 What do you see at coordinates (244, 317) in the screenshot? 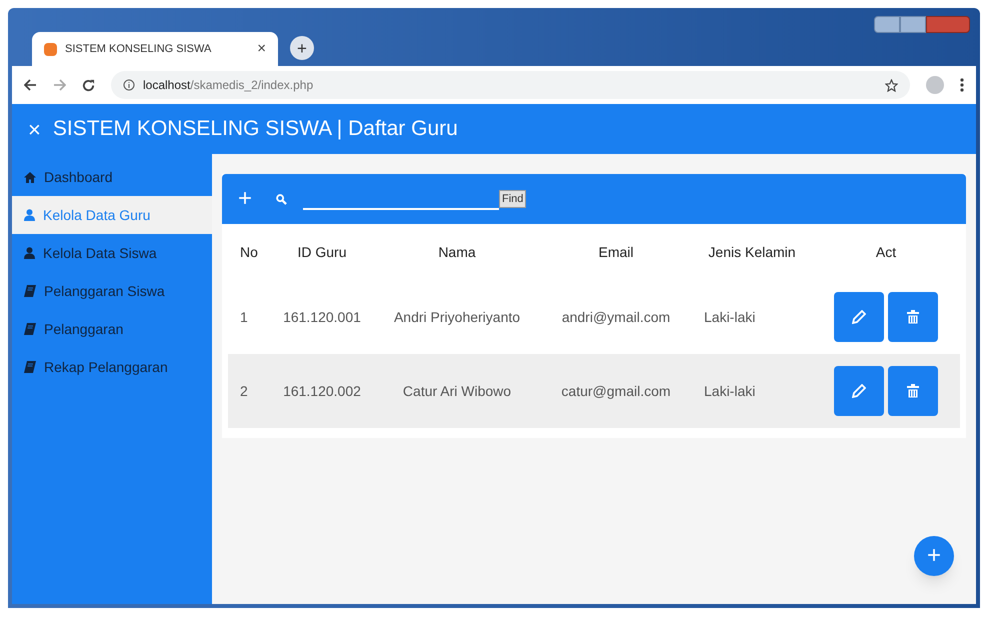
I see `table-cell-text: 1` at bounding box center [244, 317].